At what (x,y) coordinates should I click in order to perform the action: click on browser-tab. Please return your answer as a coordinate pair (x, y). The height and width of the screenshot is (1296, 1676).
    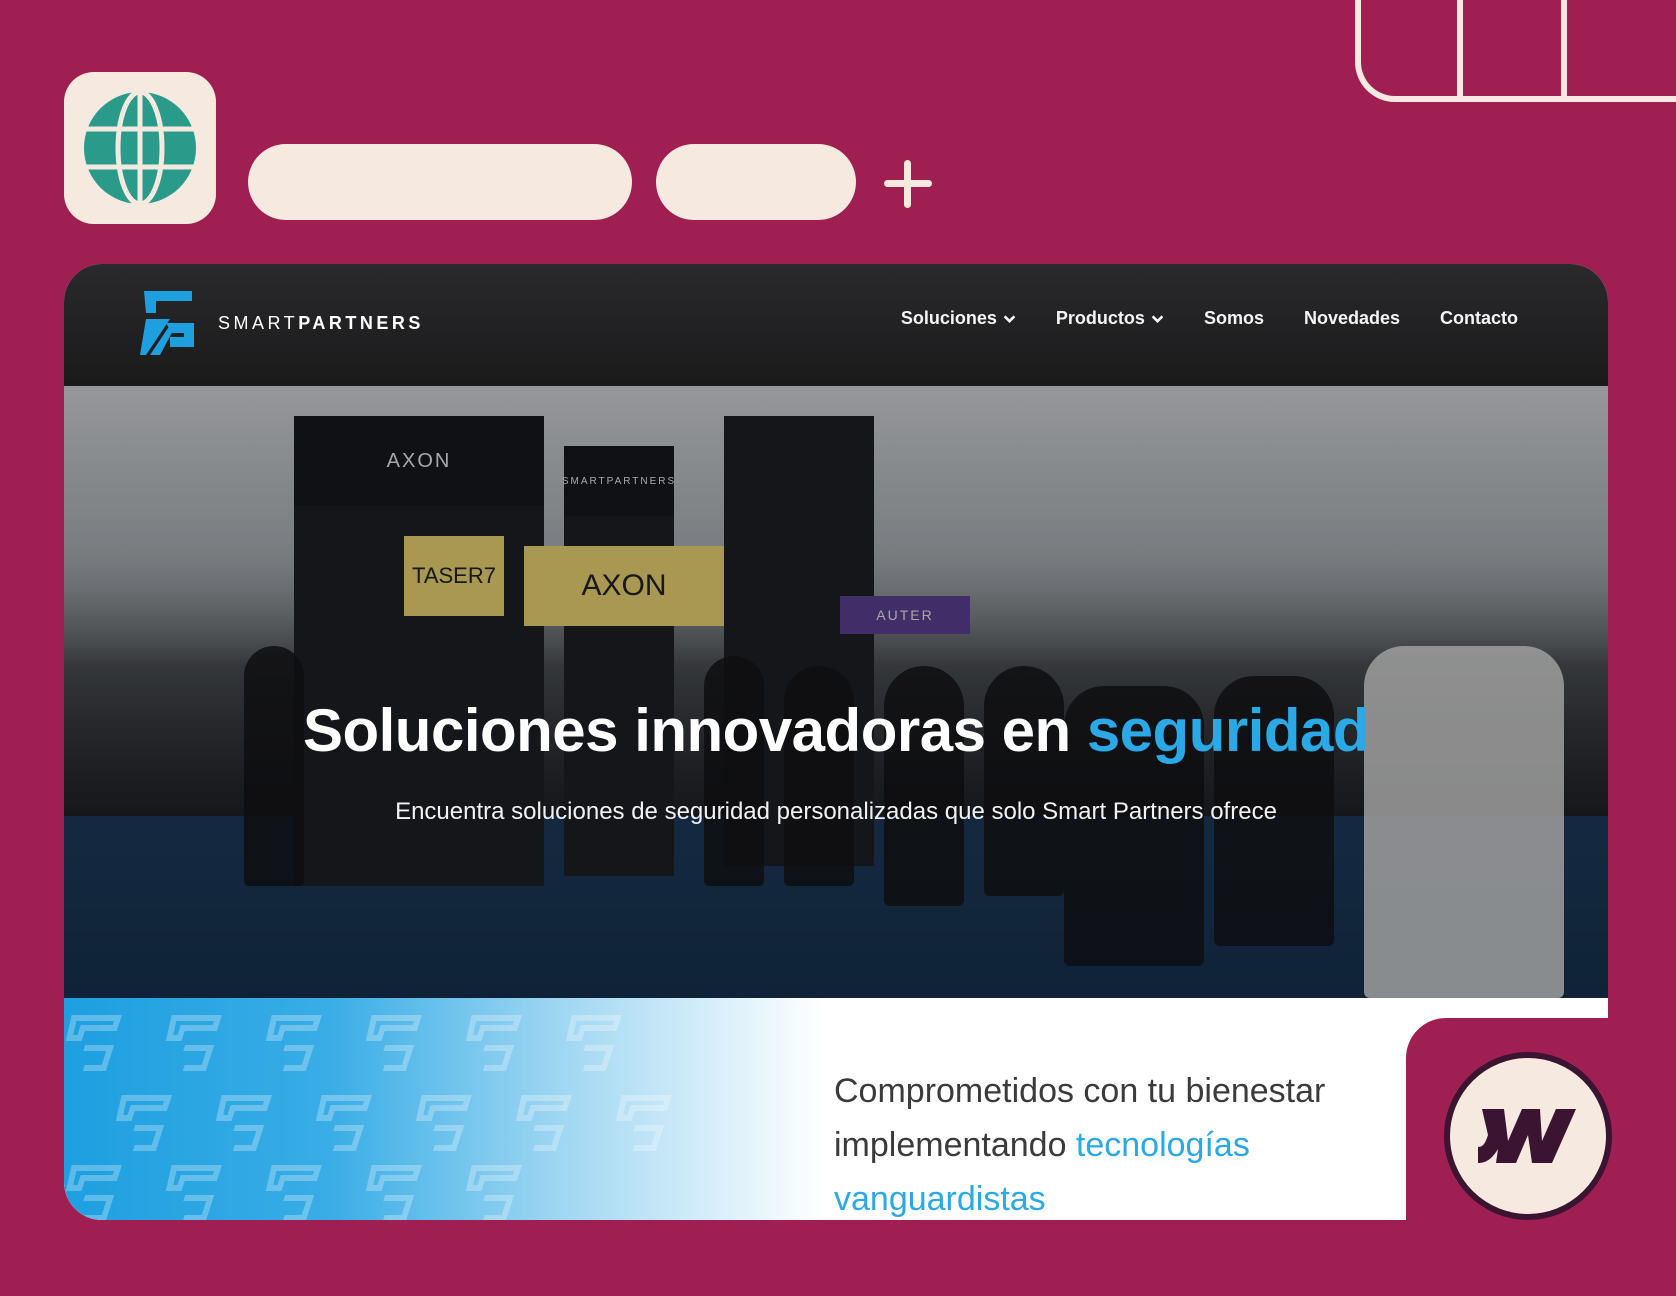
    Looking at the image, I should click on (756, 182).